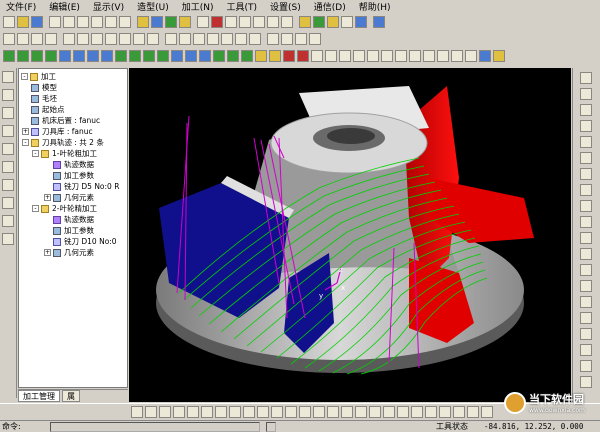 The width and height of the screenshot is (600, 432). Describe the element at coordinates (69, 39) in the screenshot. I see `curve-icon` at that location.